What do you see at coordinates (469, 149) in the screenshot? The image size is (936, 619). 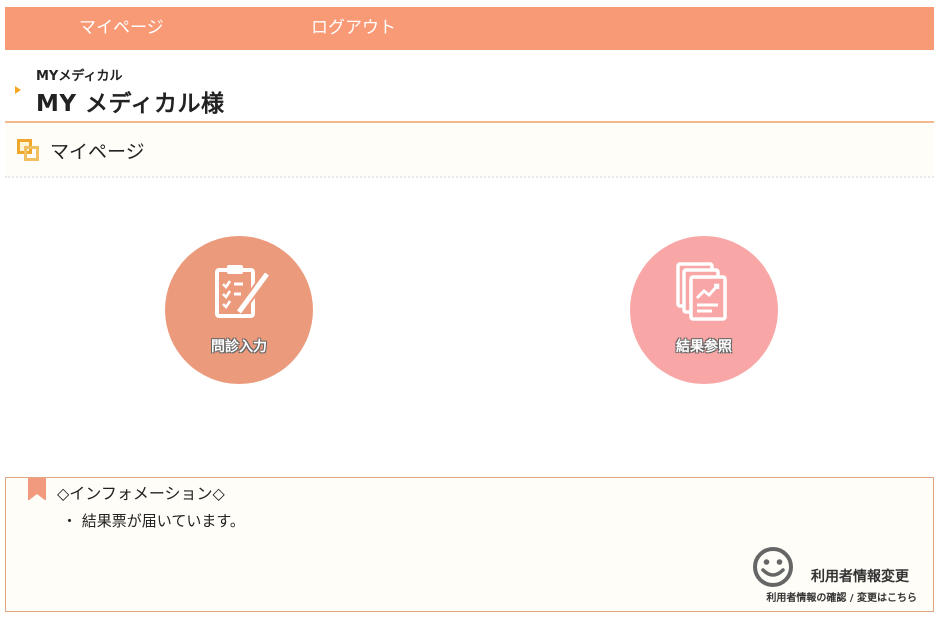 I see `section-header: マイページ` at bounding box center [469, 149].